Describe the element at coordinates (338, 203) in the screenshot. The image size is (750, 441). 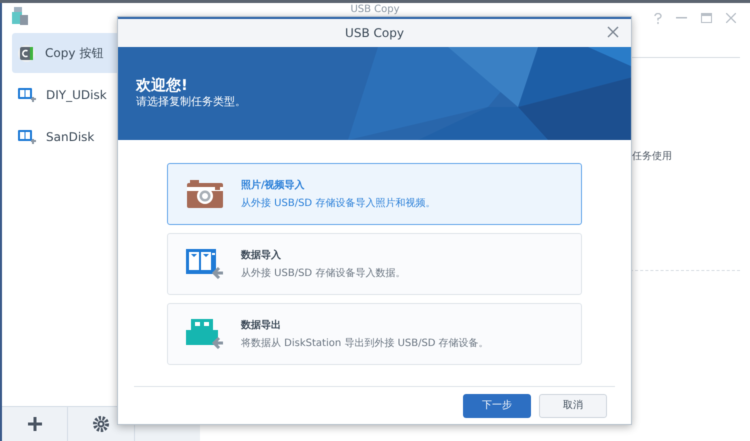
I see `option-description: 从外接 USB/SD 存储设备导入照片和视频。` at that location.